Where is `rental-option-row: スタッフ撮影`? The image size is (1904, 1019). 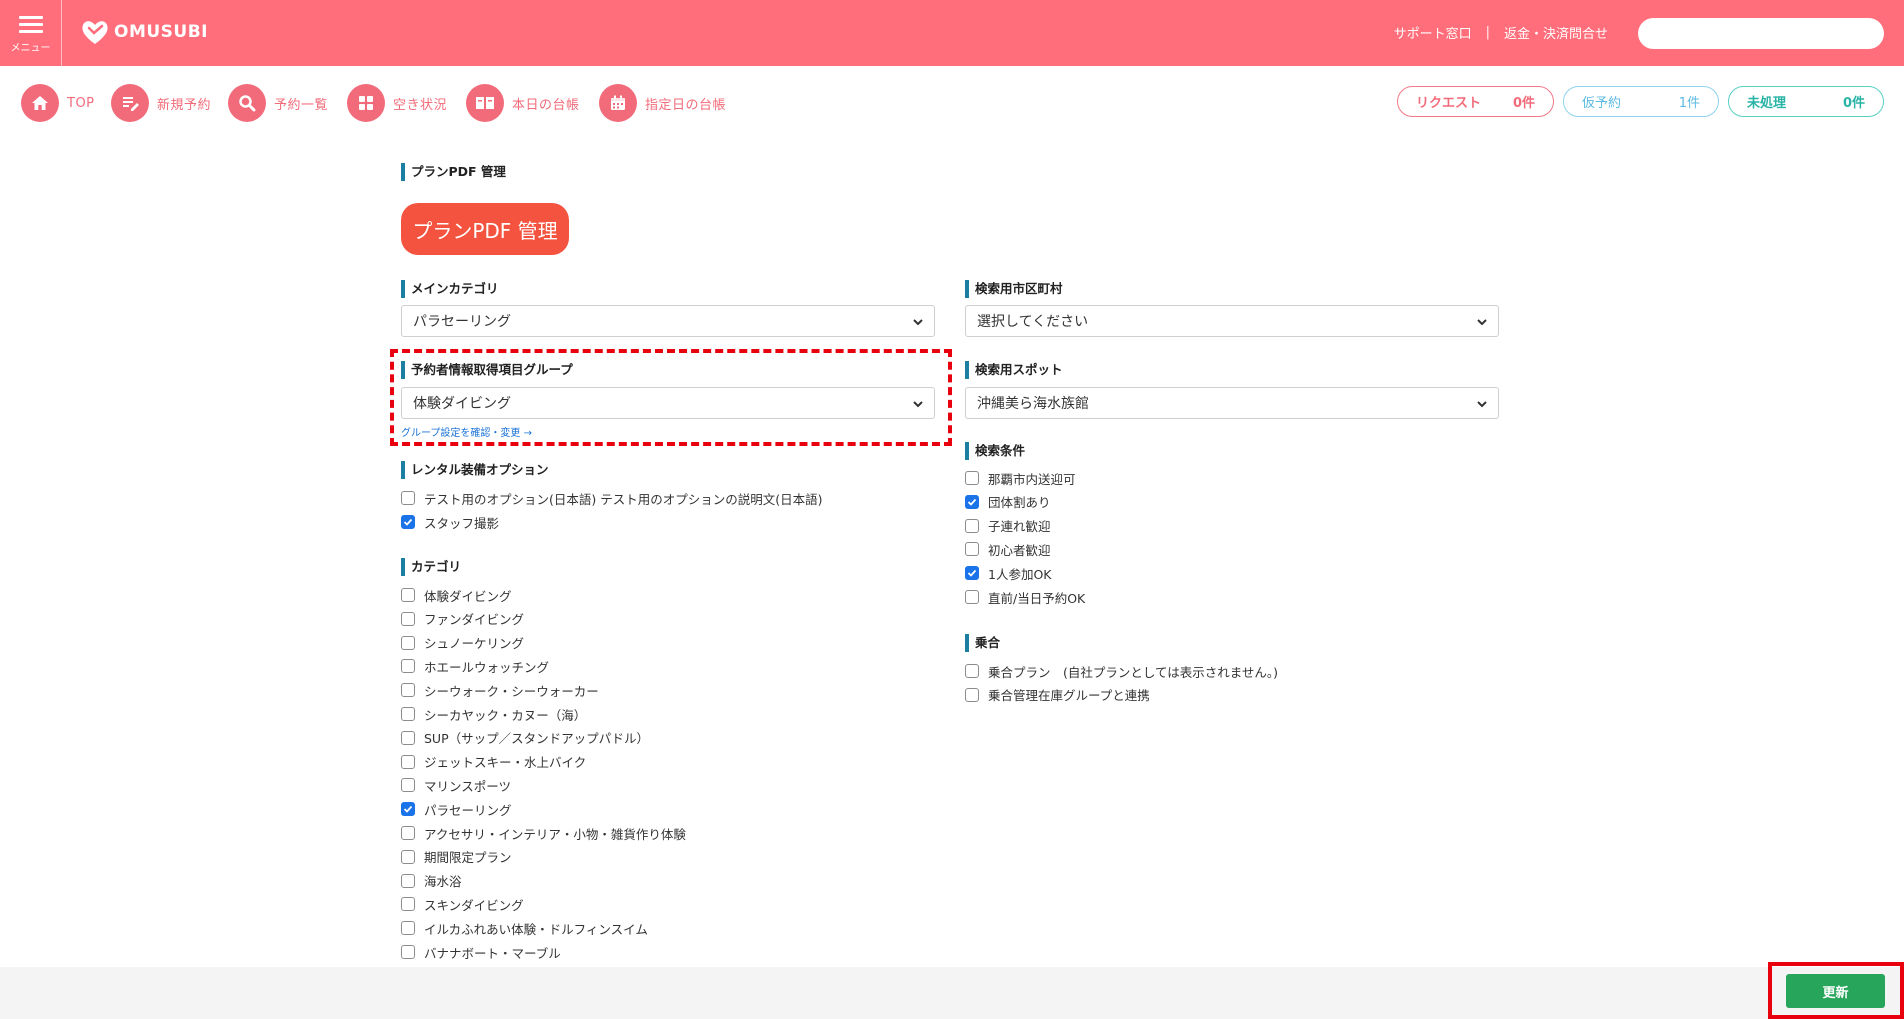 rental-option-row: スタッフ撮影 is located at coordinates (450, 522).